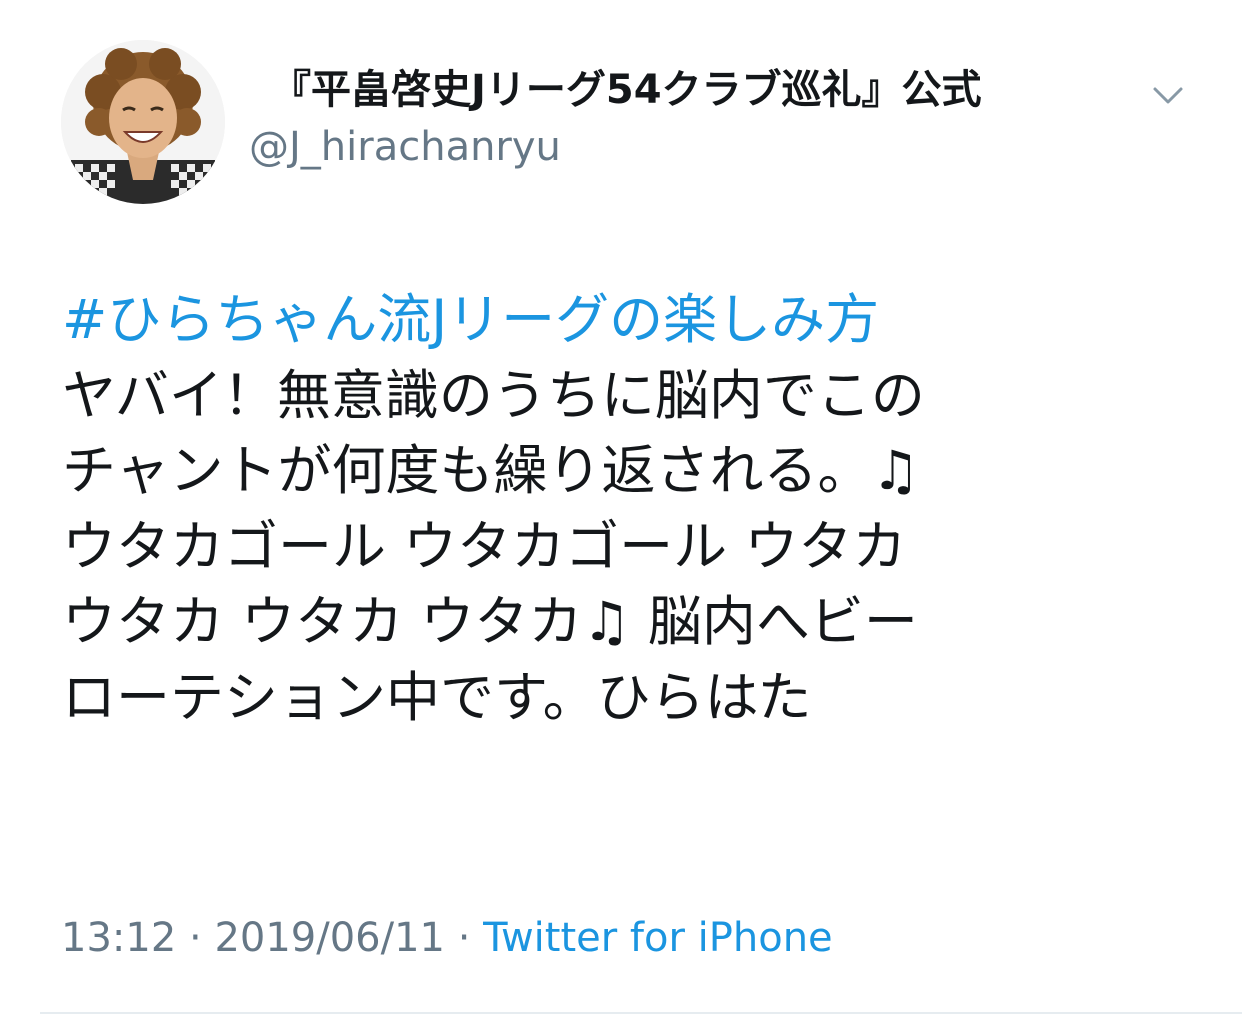 Image resolution: width=1242 pixels, height=1014 pixels. What do you see at coordinates (1168, 96) in the screenshot?
I see `chevron-down-icon` at bounding box center [1168, 96].